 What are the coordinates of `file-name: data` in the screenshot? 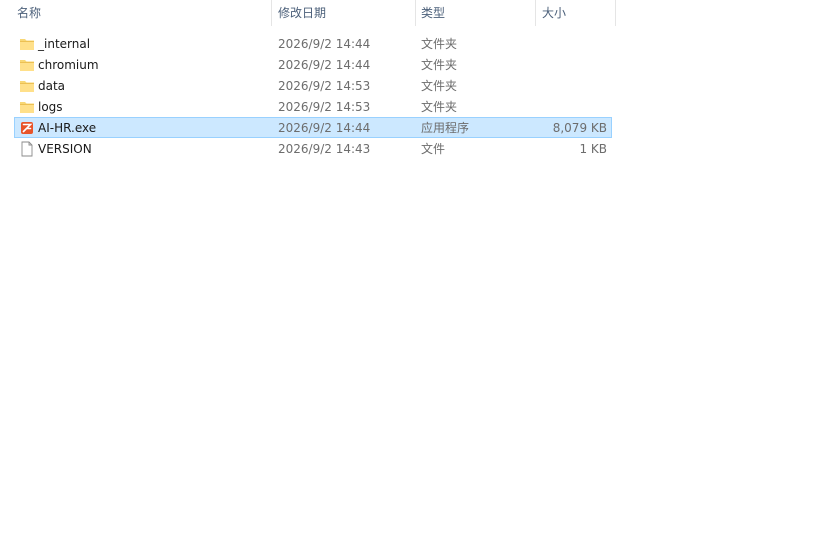 It's located at (52, 86).